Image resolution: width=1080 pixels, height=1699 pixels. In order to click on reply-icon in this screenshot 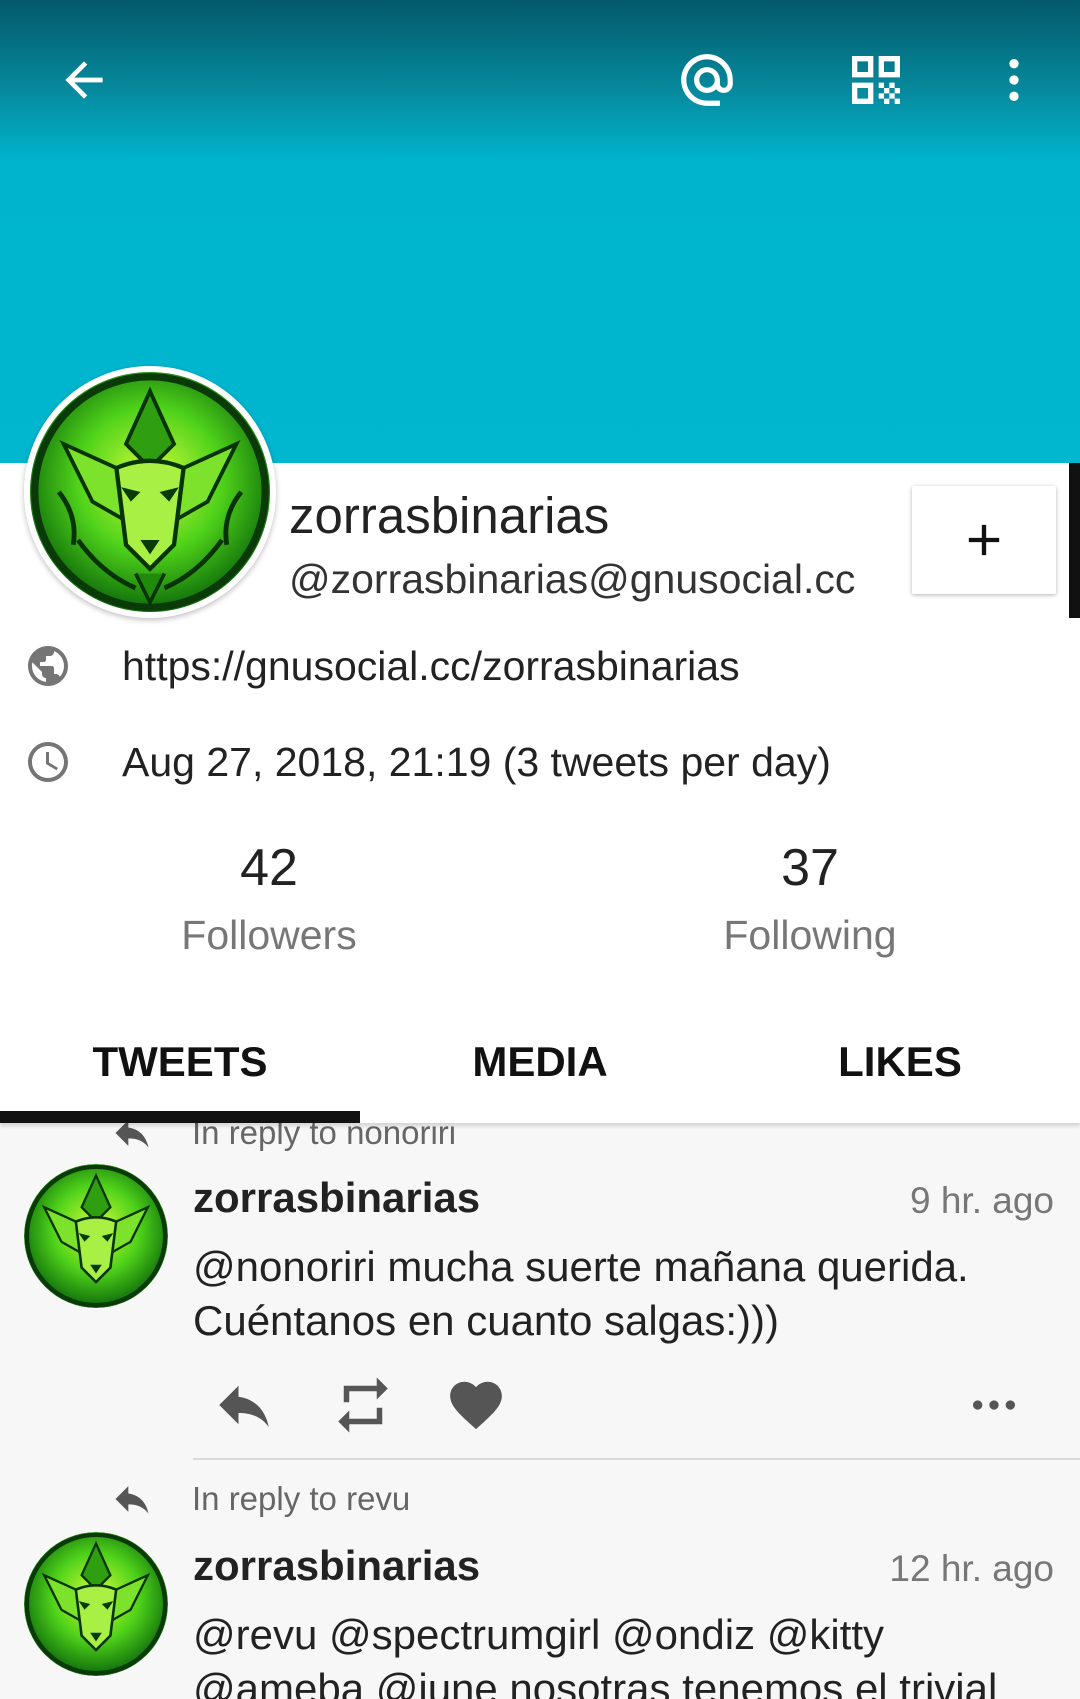, I will do `click(244, 1406)`.